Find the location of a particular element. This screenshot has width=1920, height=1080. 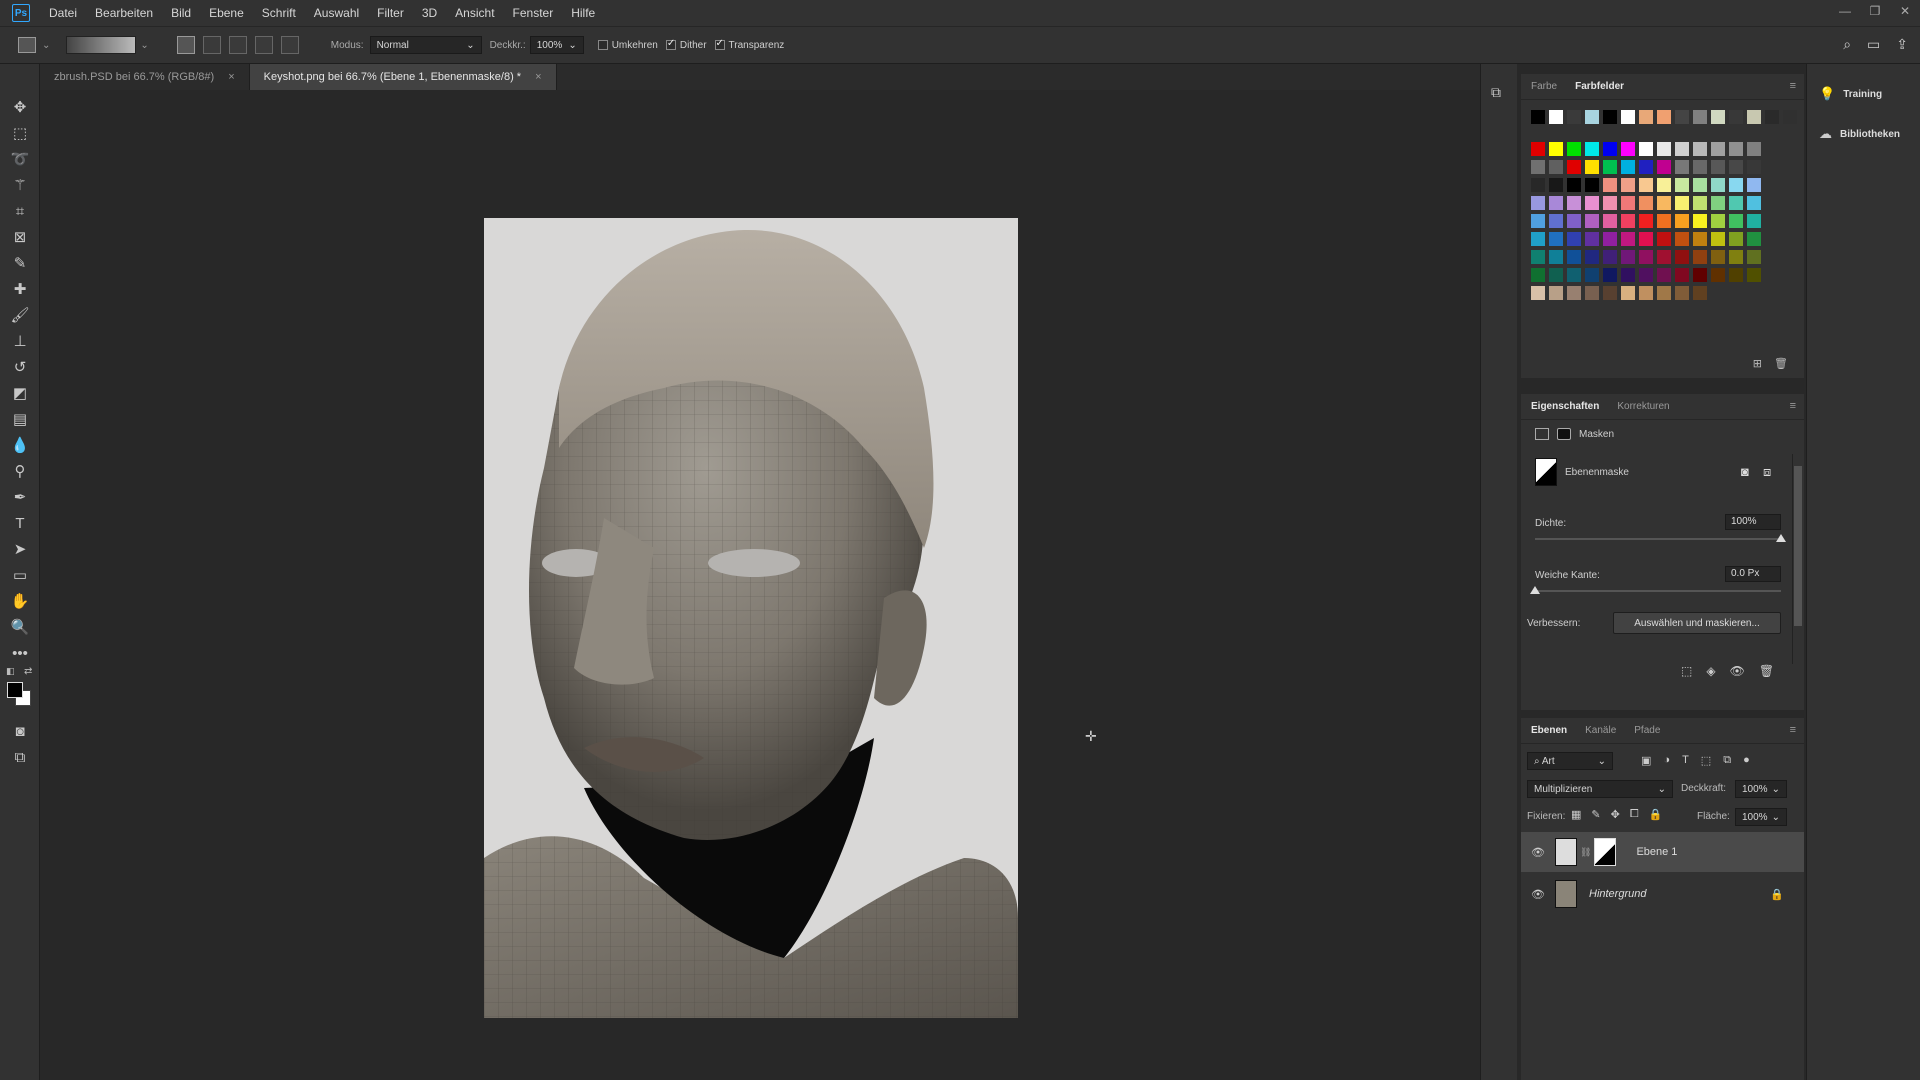

tab-ebenen: Ebenen is located at coordinates (1549, 730).